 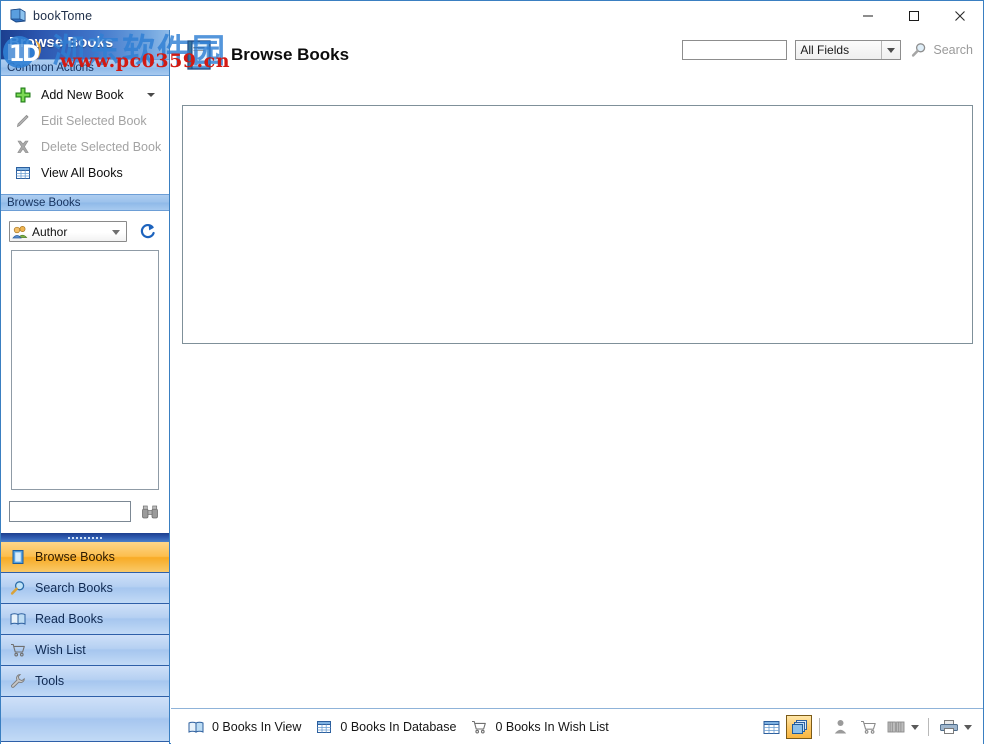 I want to click on wishlist-button, so click(x=868, y=727).